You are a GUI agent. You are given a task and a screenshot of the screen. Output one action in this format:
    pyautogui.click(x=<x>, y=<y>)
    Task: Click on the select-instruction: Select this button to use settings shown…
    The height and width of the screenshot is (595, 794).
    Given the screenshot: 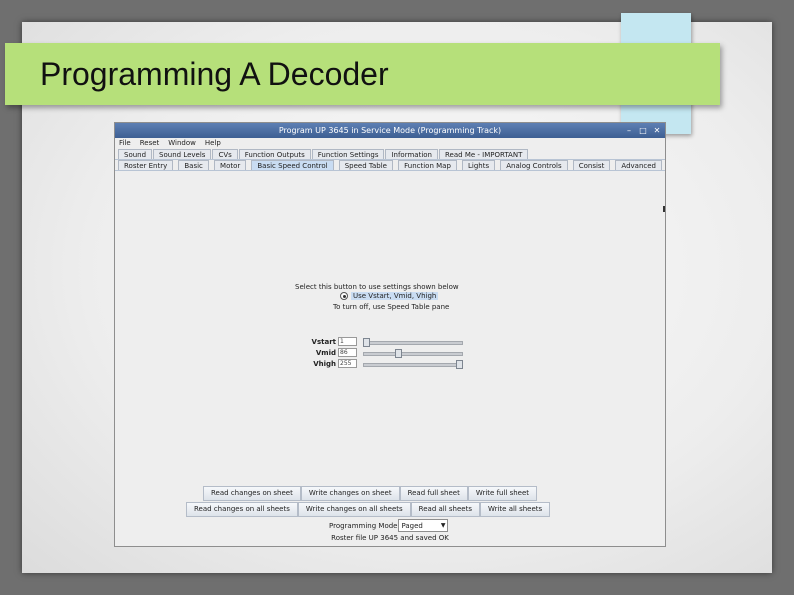 What is the action you would take?
    pyautogui.click(x=377, y=287)
    